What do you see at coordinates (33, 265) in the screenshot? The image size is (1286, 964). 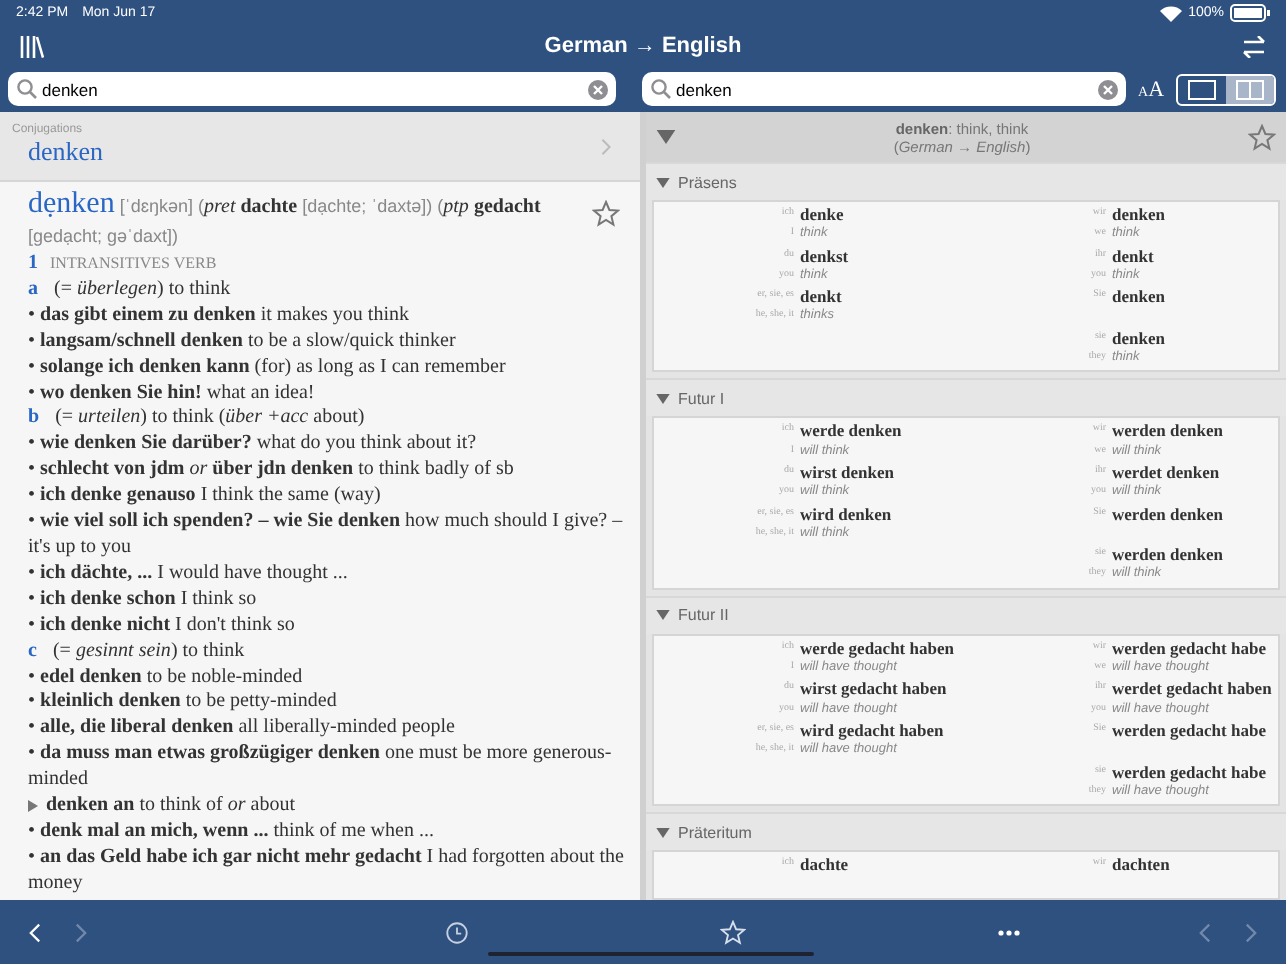 I see `sense-number: 1` at bounding box center [33, 265].